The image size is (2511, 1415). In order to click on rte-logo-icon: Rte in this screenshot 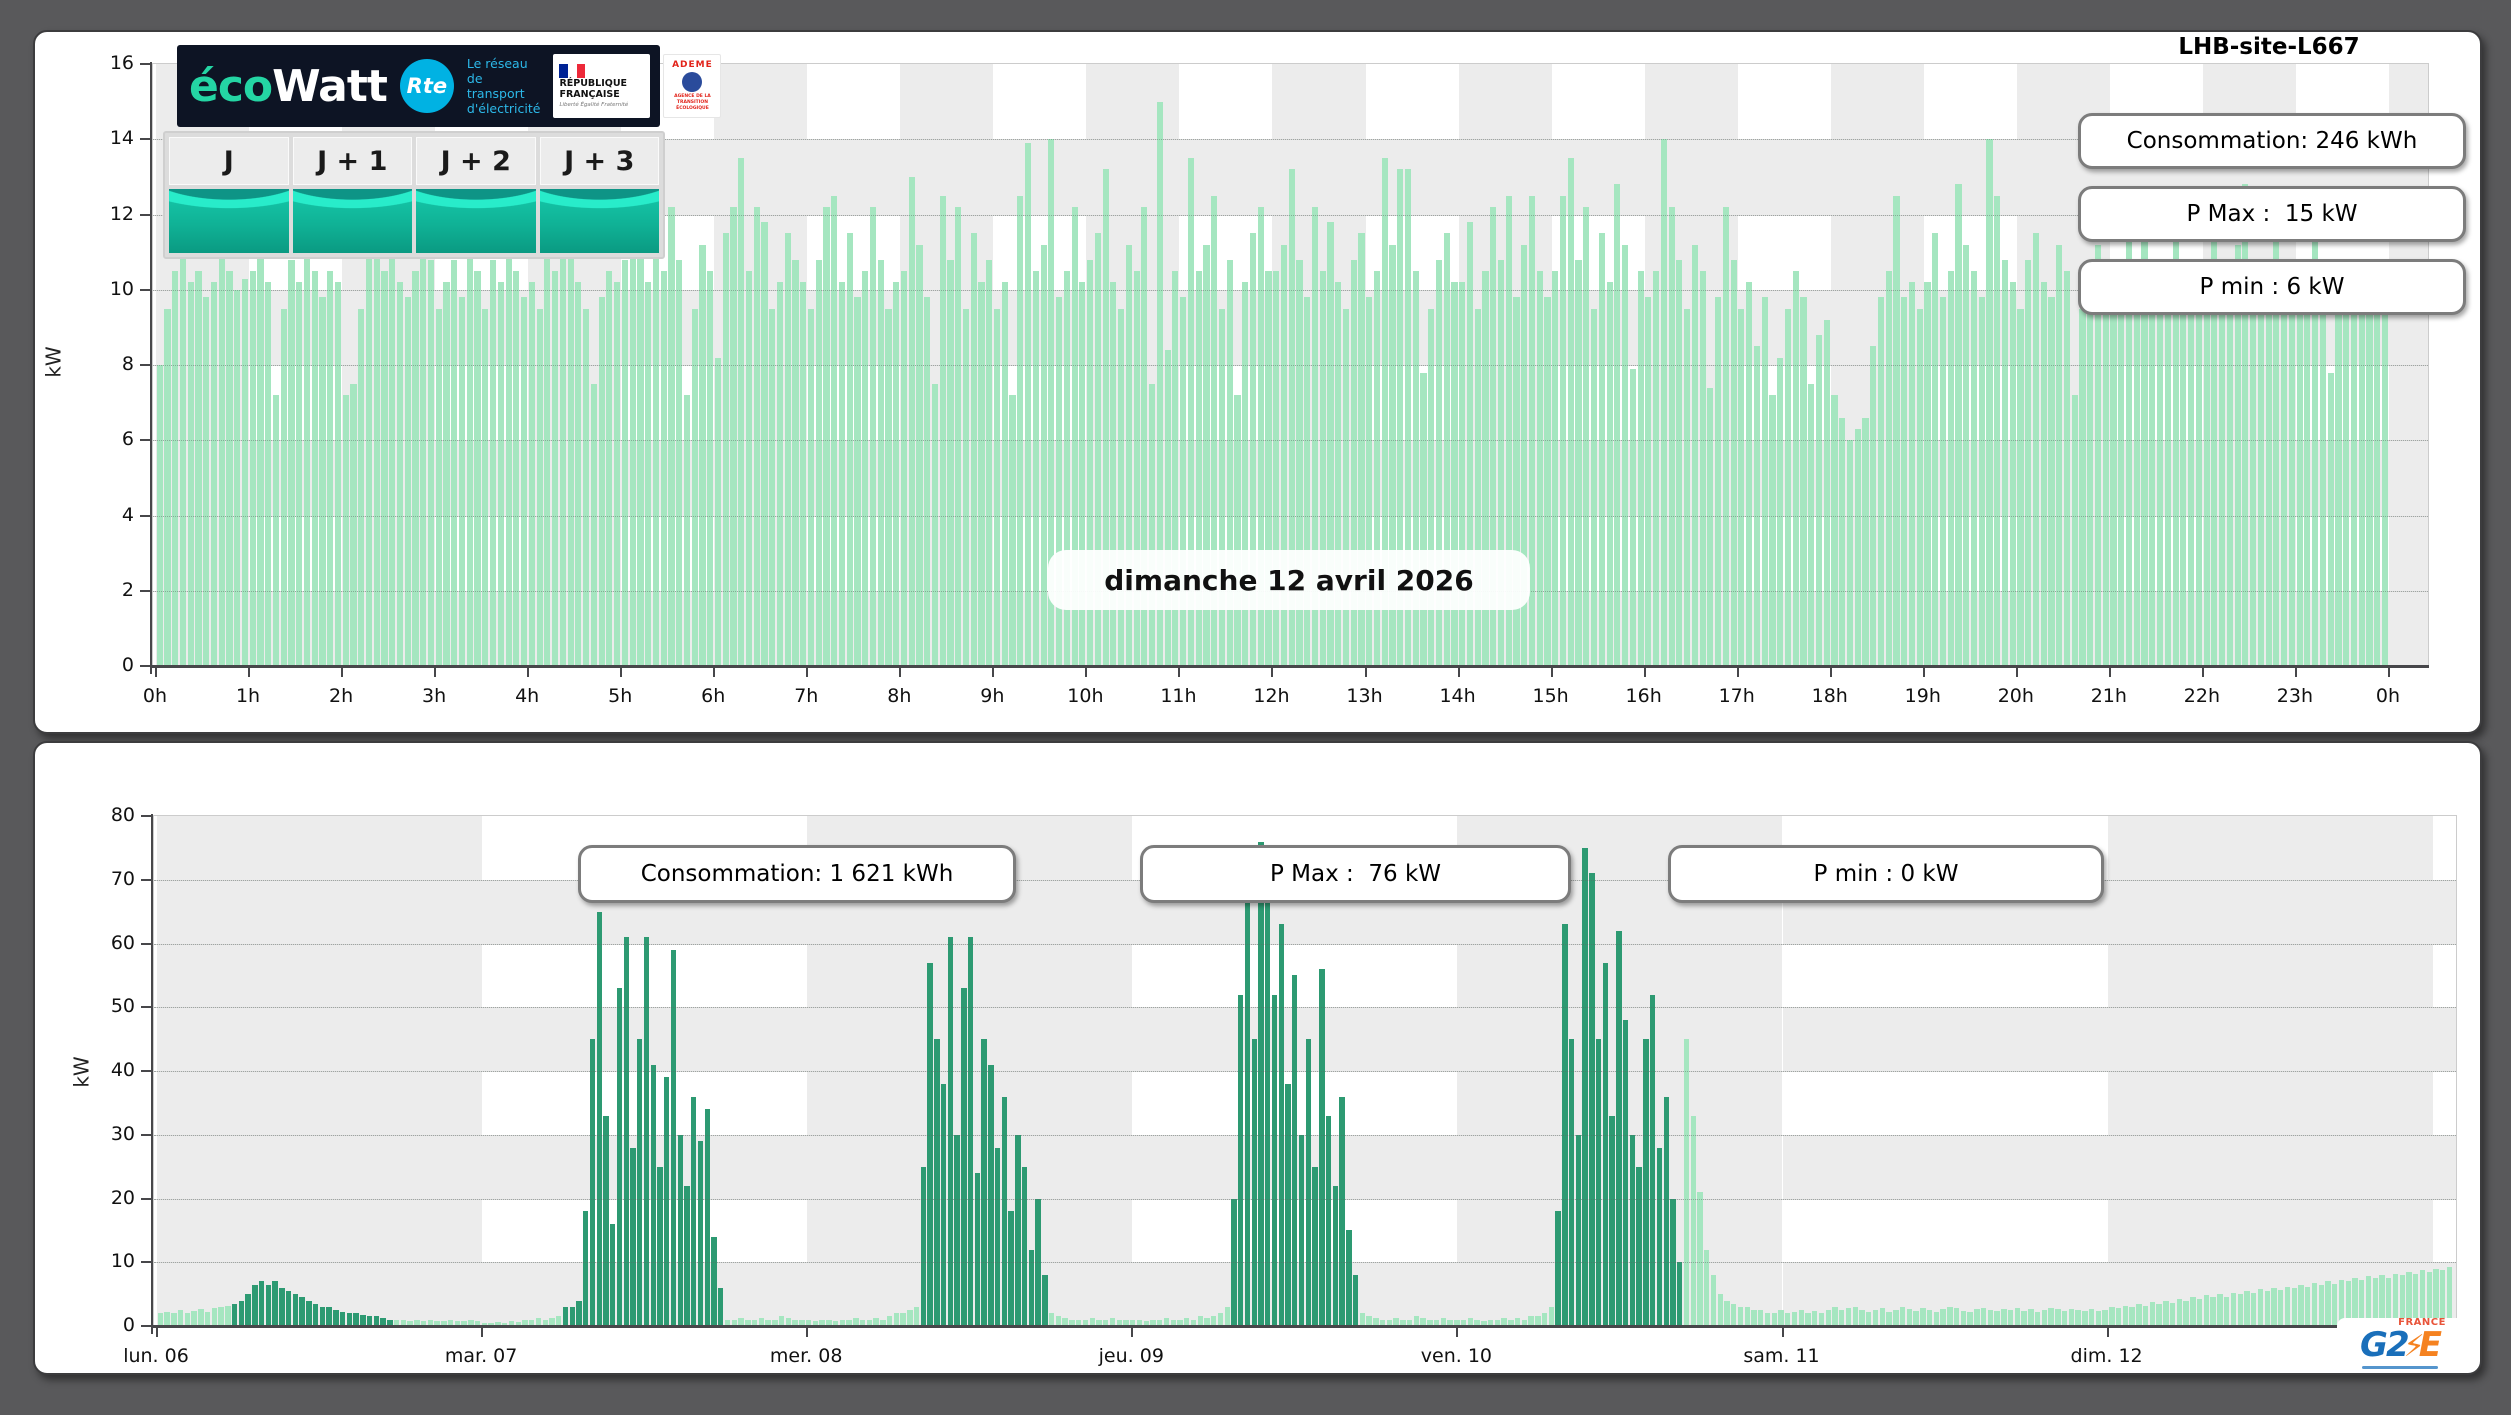, I will do `click(426, 86)`.